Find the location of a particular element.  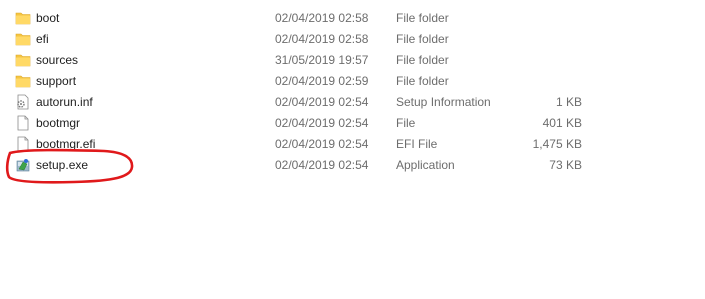

setup-info-file-icon is located at coordinates (24, 102).